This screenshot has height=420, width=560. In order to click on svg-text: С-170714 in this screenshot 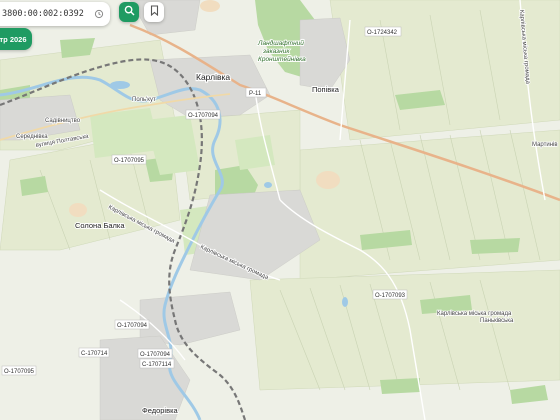, I will do `click(94, 354)`.